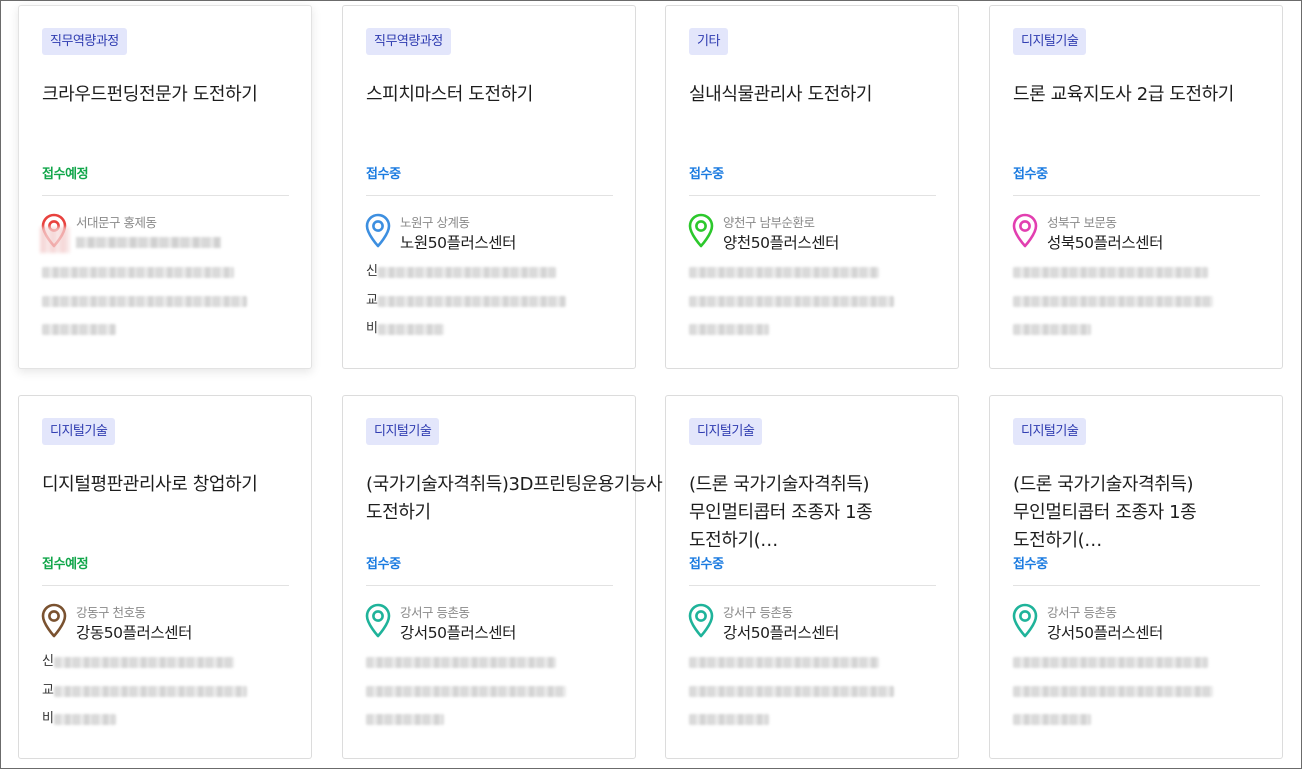 The image size is (1302, 769). What do you see at coordinates (435, 222) in the screenshot?
I see `district-label: 노원구 상계동` at bounding box center [435, 222].